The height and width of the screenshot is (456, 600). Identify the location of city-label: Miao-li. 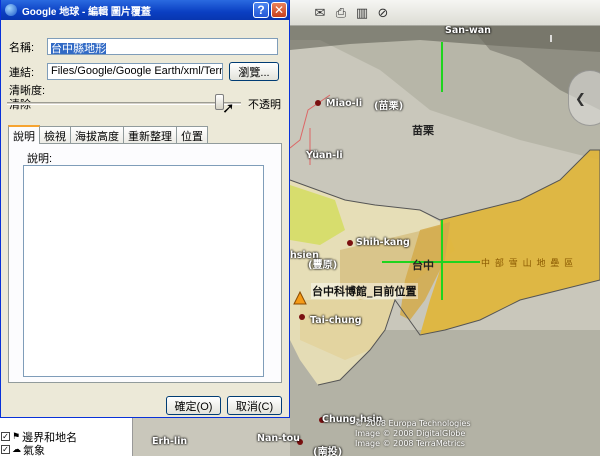
(344, 103).